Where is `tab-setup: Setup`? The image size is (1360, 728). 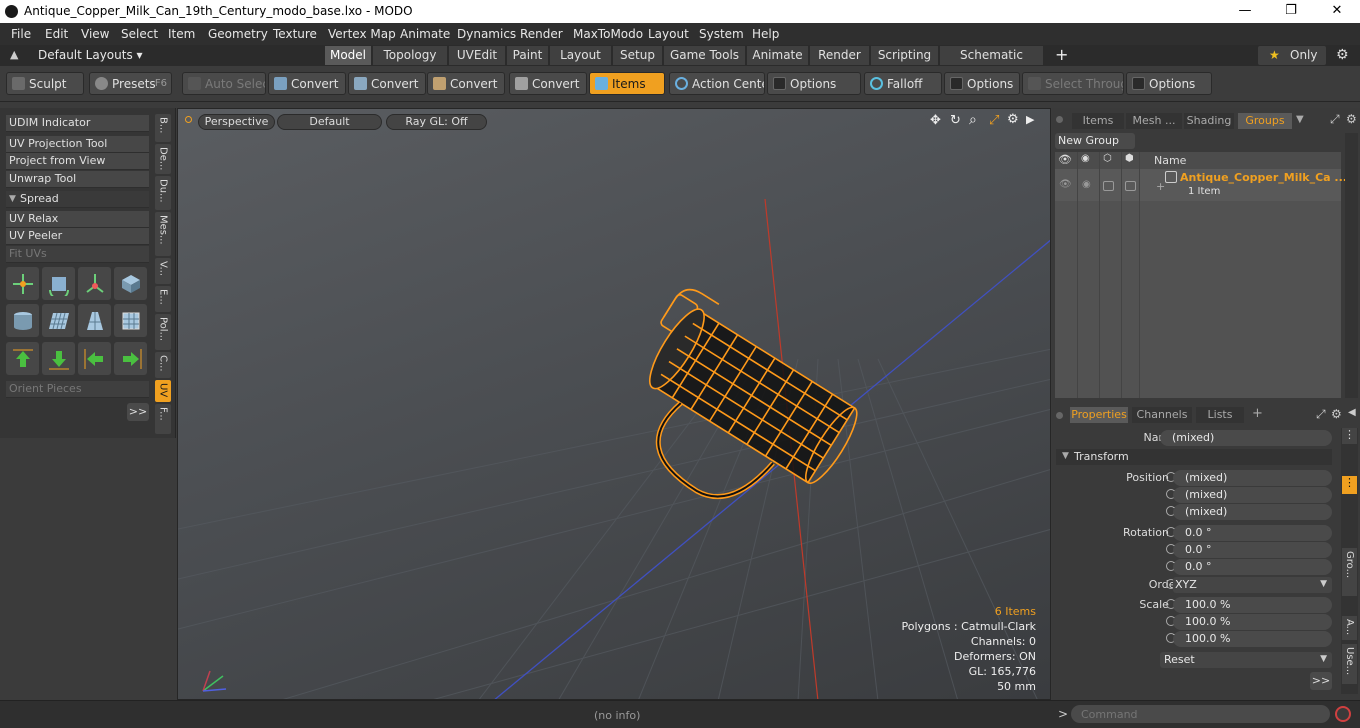
tab-setup: Setup is located at coordinates (638, 55).